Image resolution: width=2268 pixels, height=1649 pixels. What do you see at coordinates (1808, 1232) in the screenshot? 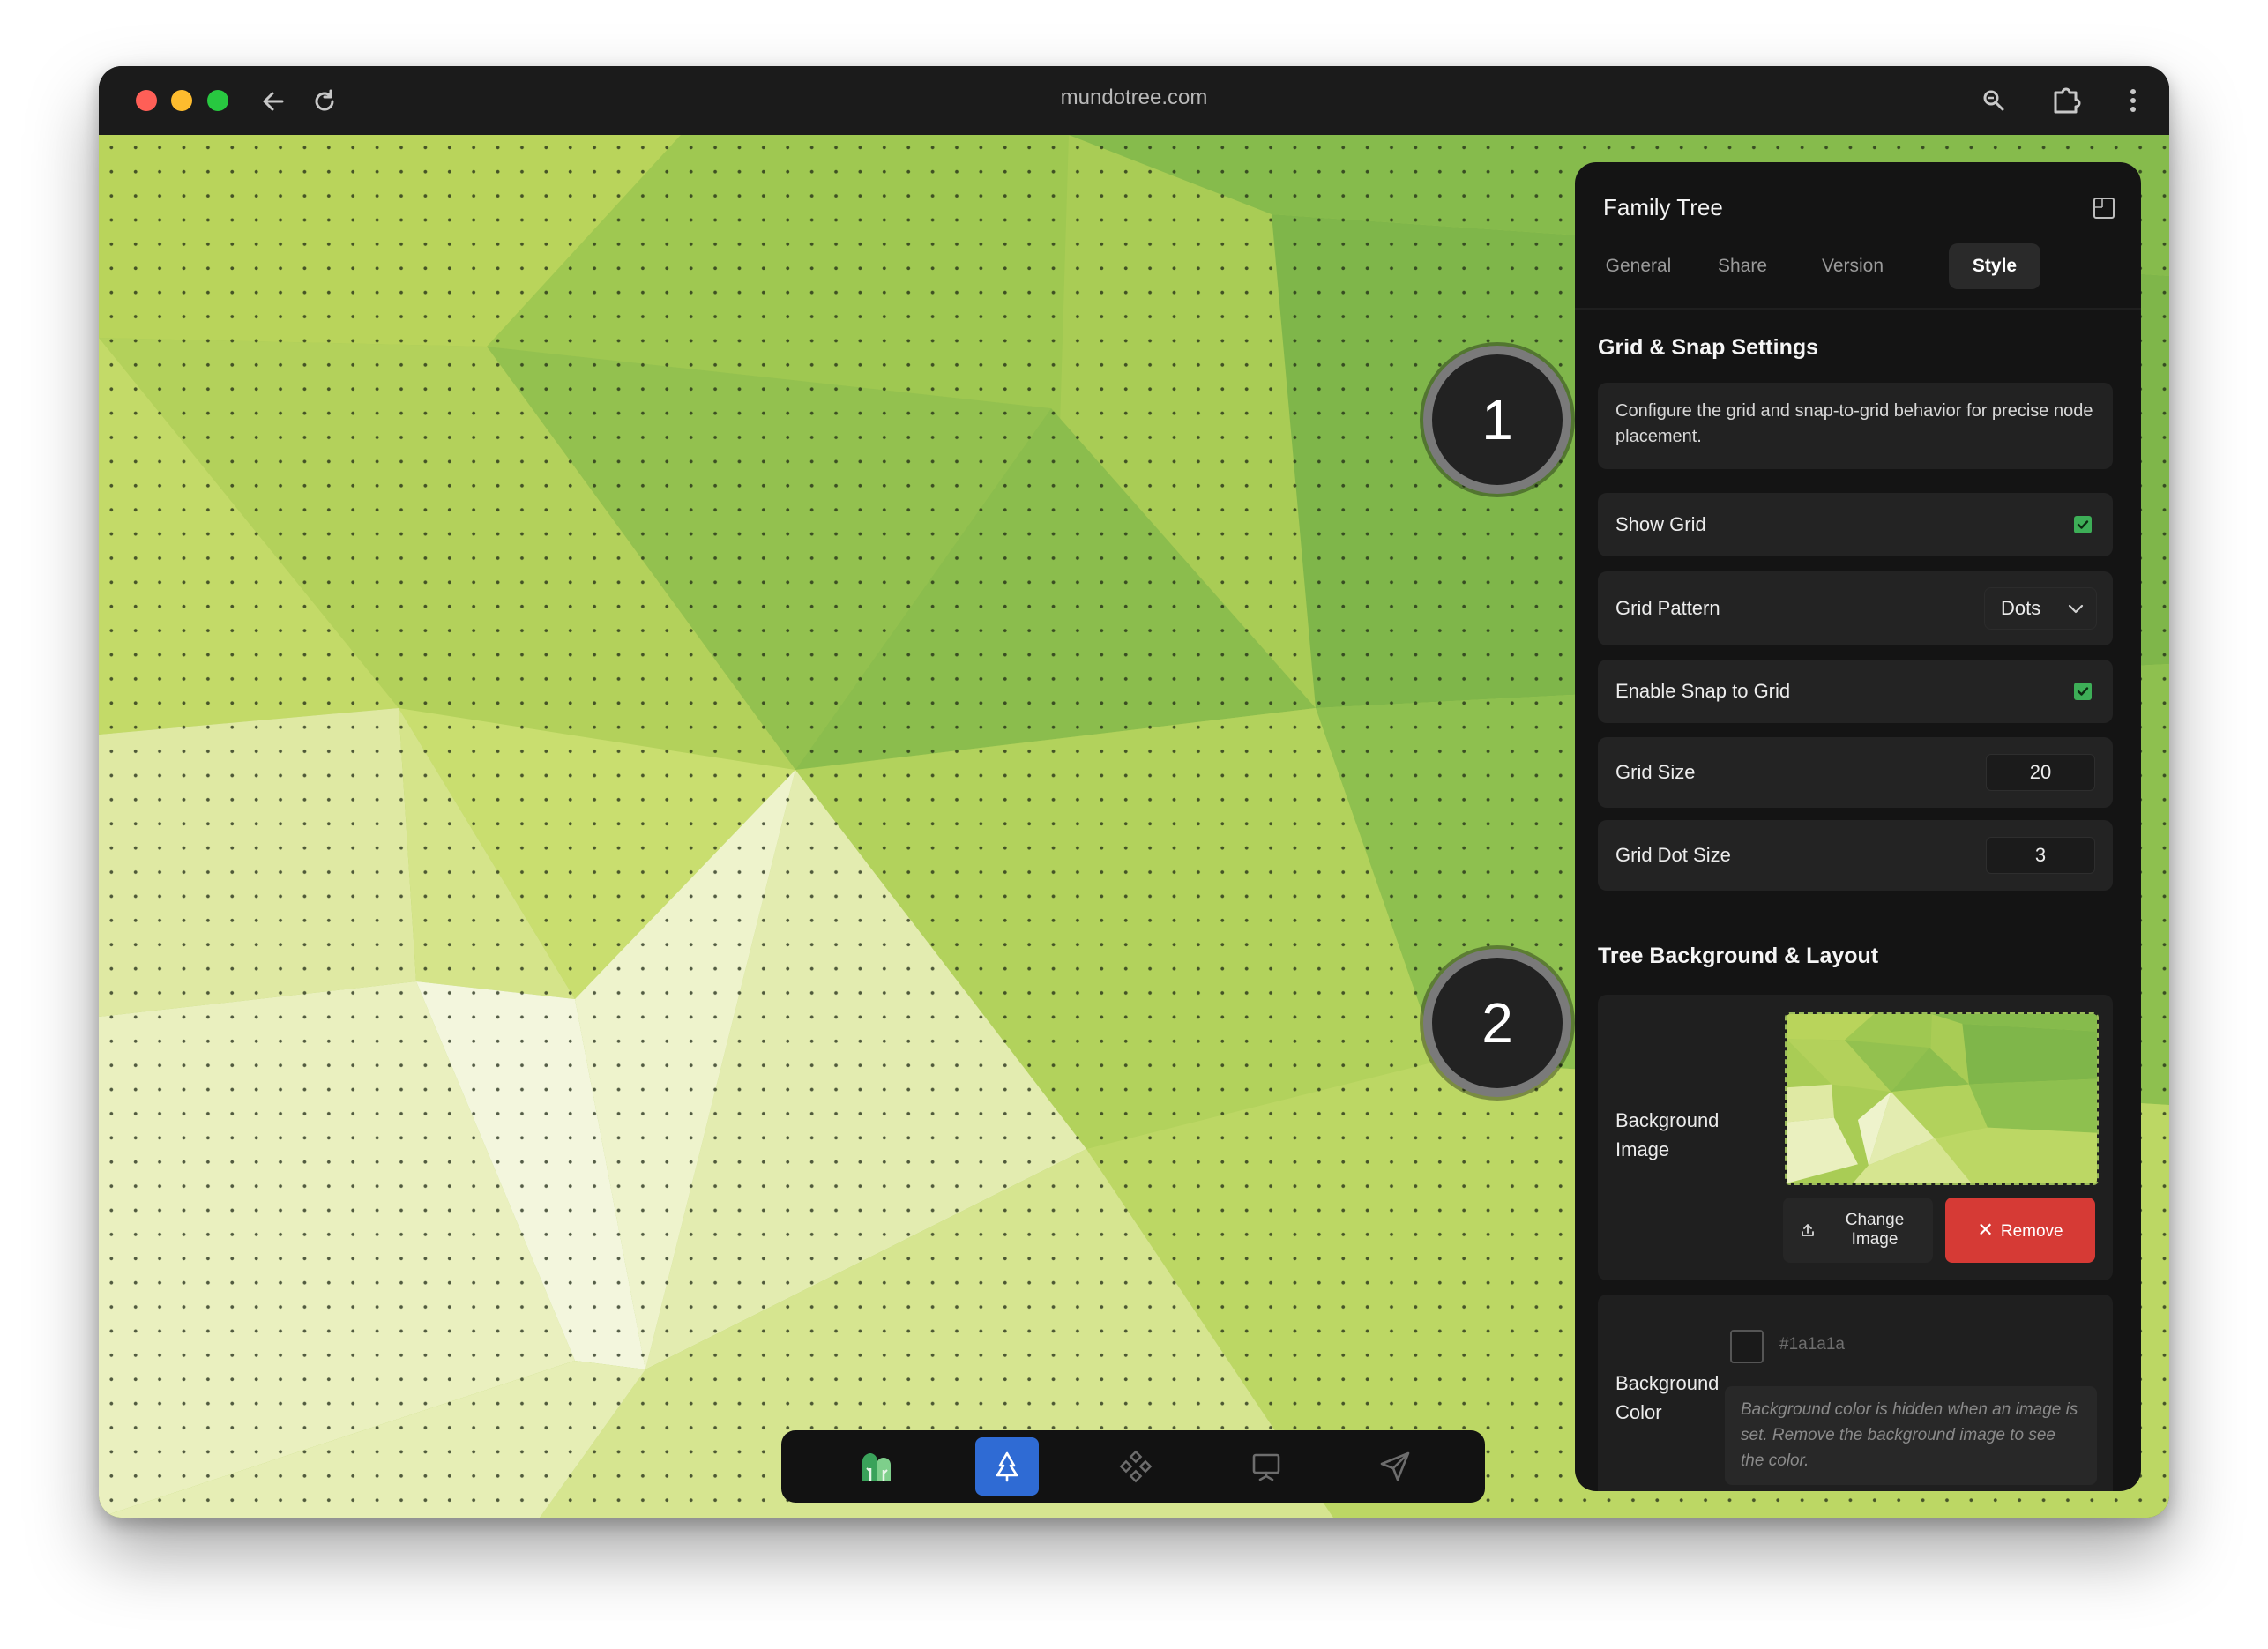
I see `upload-icon` at bounding box center [1808, 1232].